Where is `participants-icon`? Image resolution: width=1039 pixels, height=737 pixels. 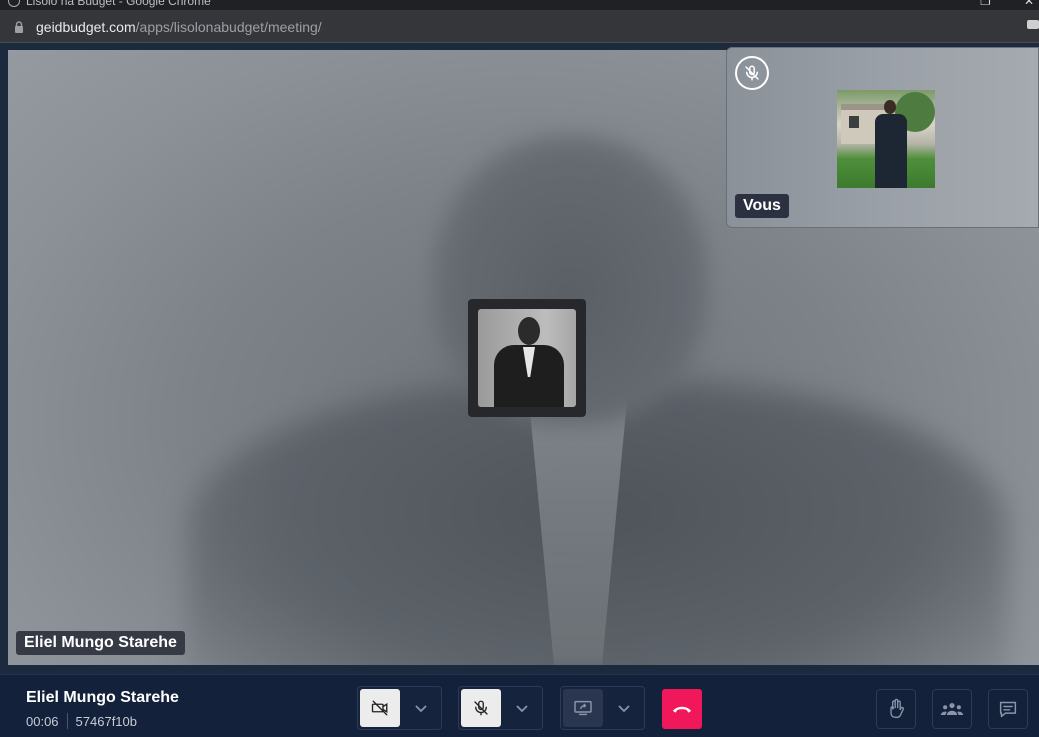
participants-icon is located at coordinates (952, 709).